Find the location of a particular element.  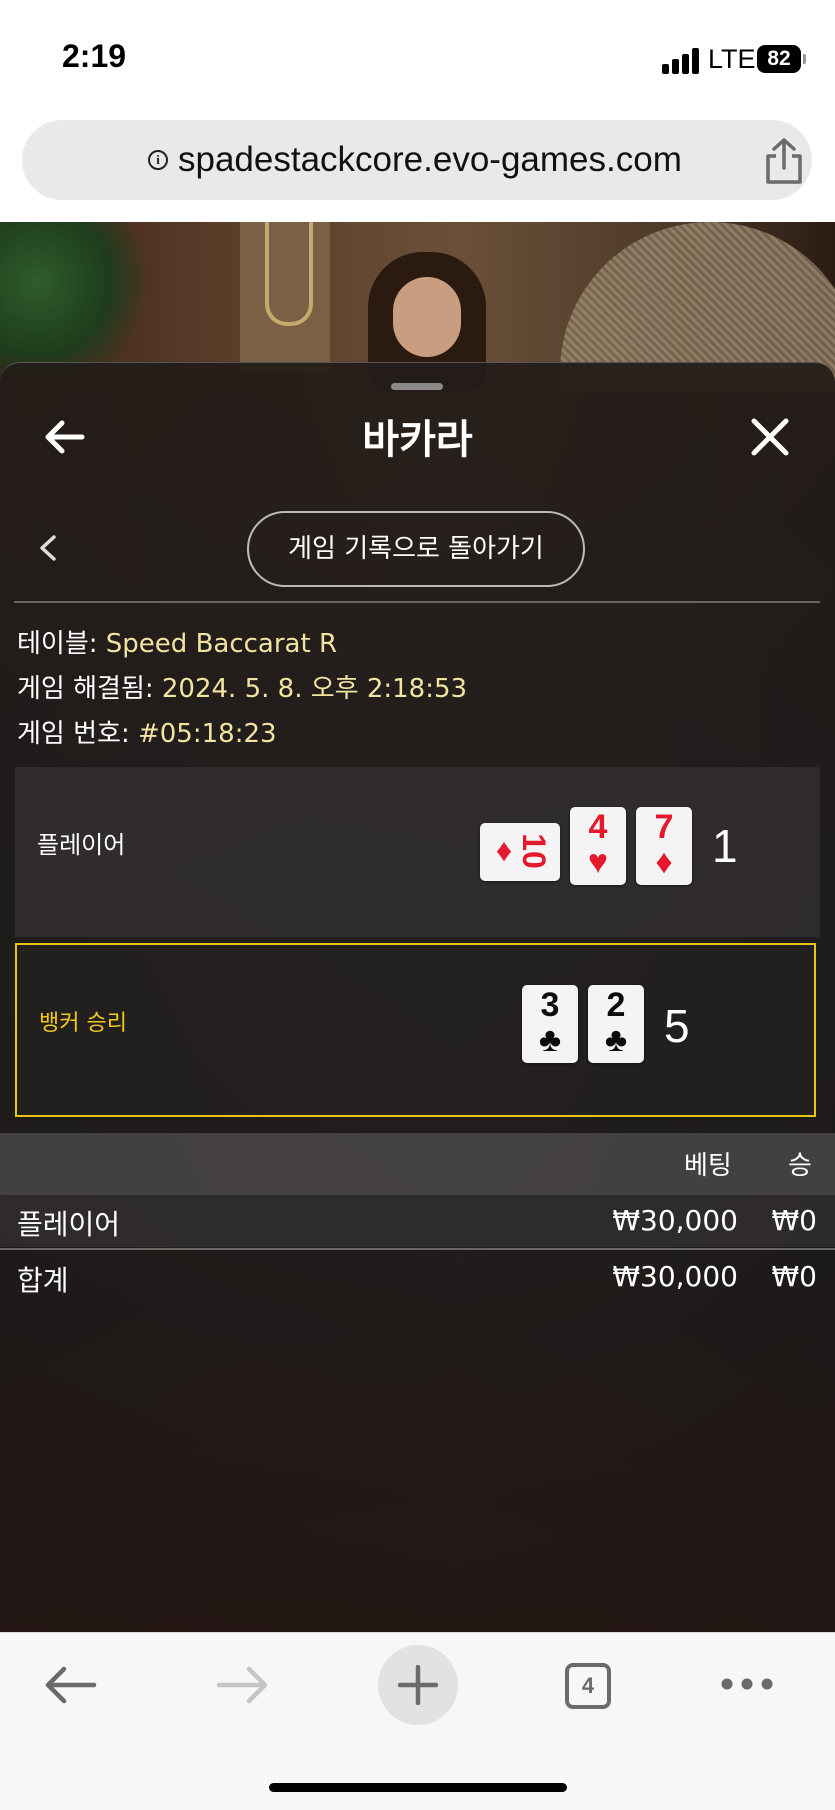

player-card-2: 4 ♥ is located at coordinates (598, 846).